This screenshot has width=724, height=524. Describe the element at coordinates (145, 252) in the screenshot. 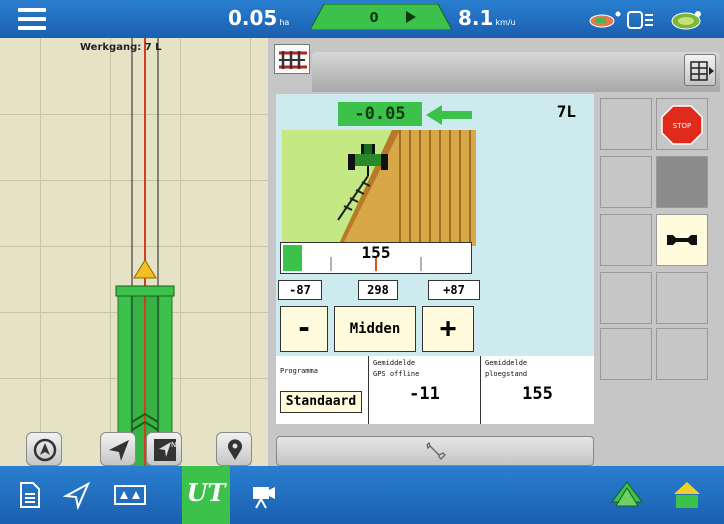

I see `swath-overlay` at that location.